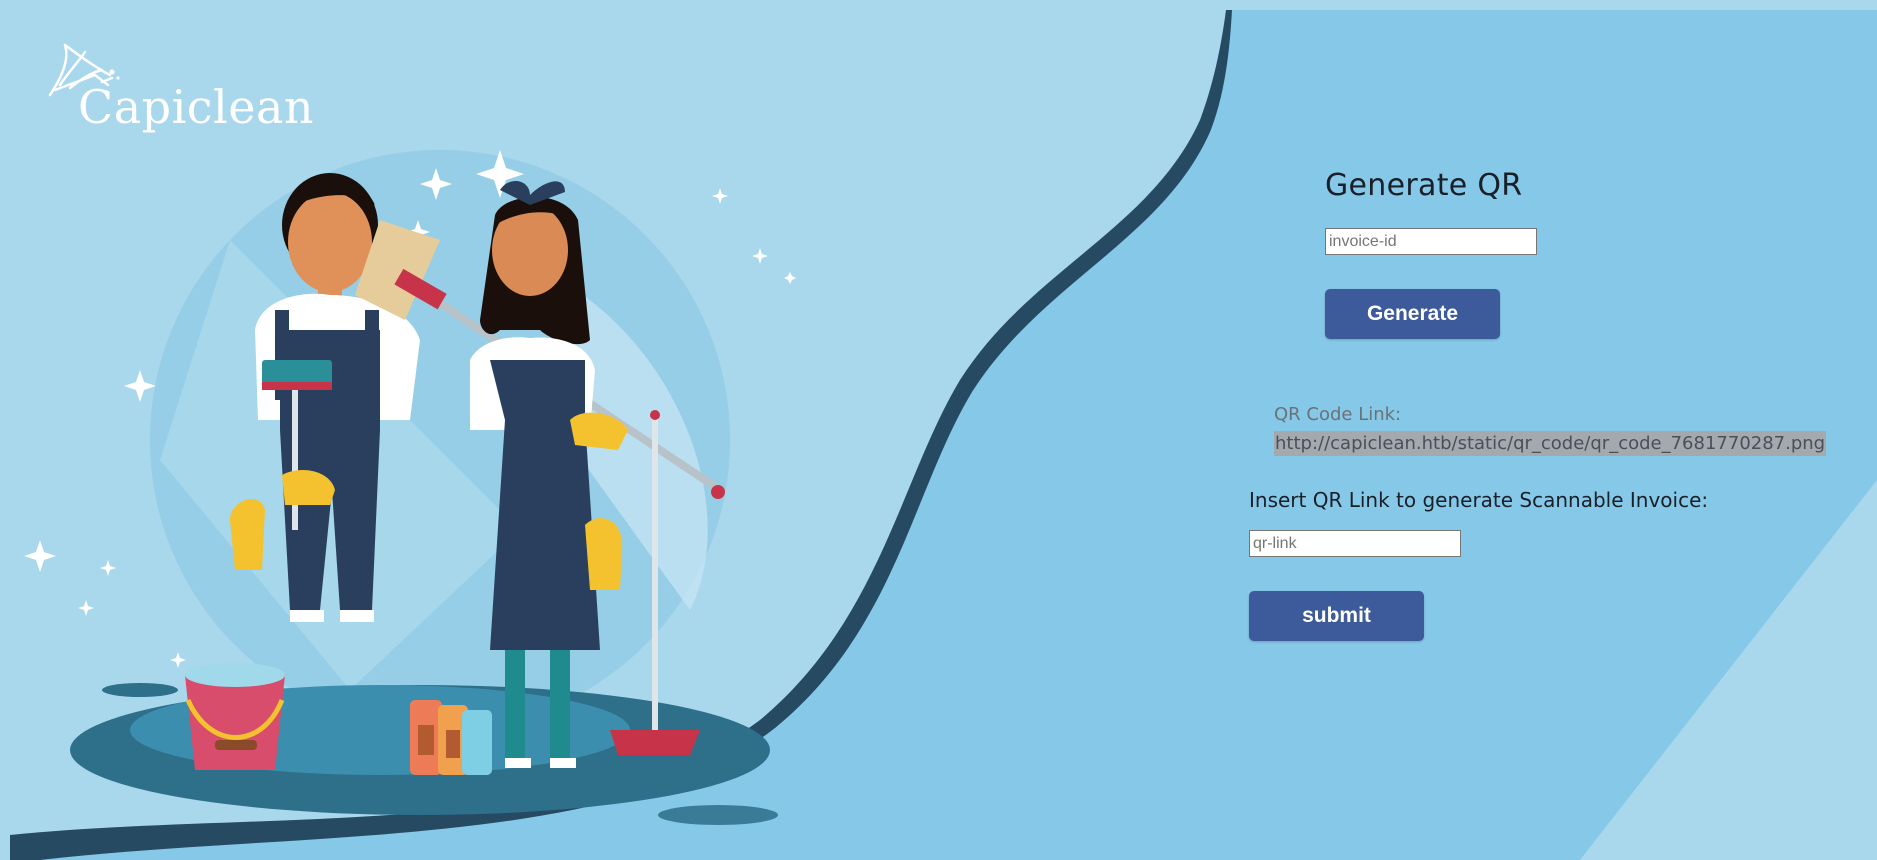 This screenshot has height=860, width=1877. Describe the element at coordinates (1424, 185) in the screenshot. I see `generate-qr-title: Generate QR` at that location.